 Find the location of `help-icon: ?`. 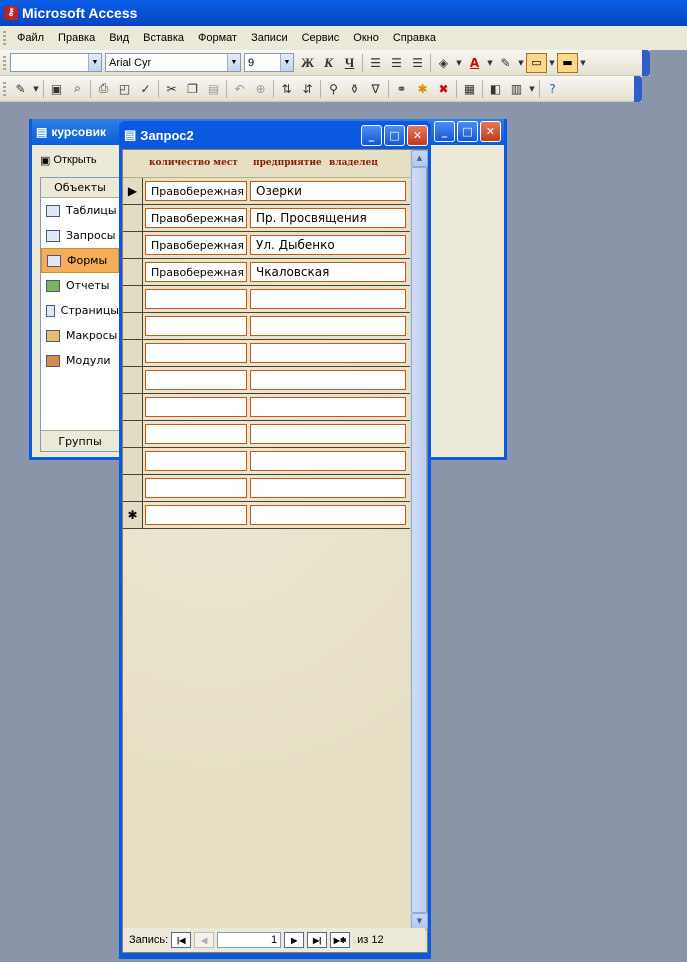

help-icon: ? is located at coordinates (552, 89).